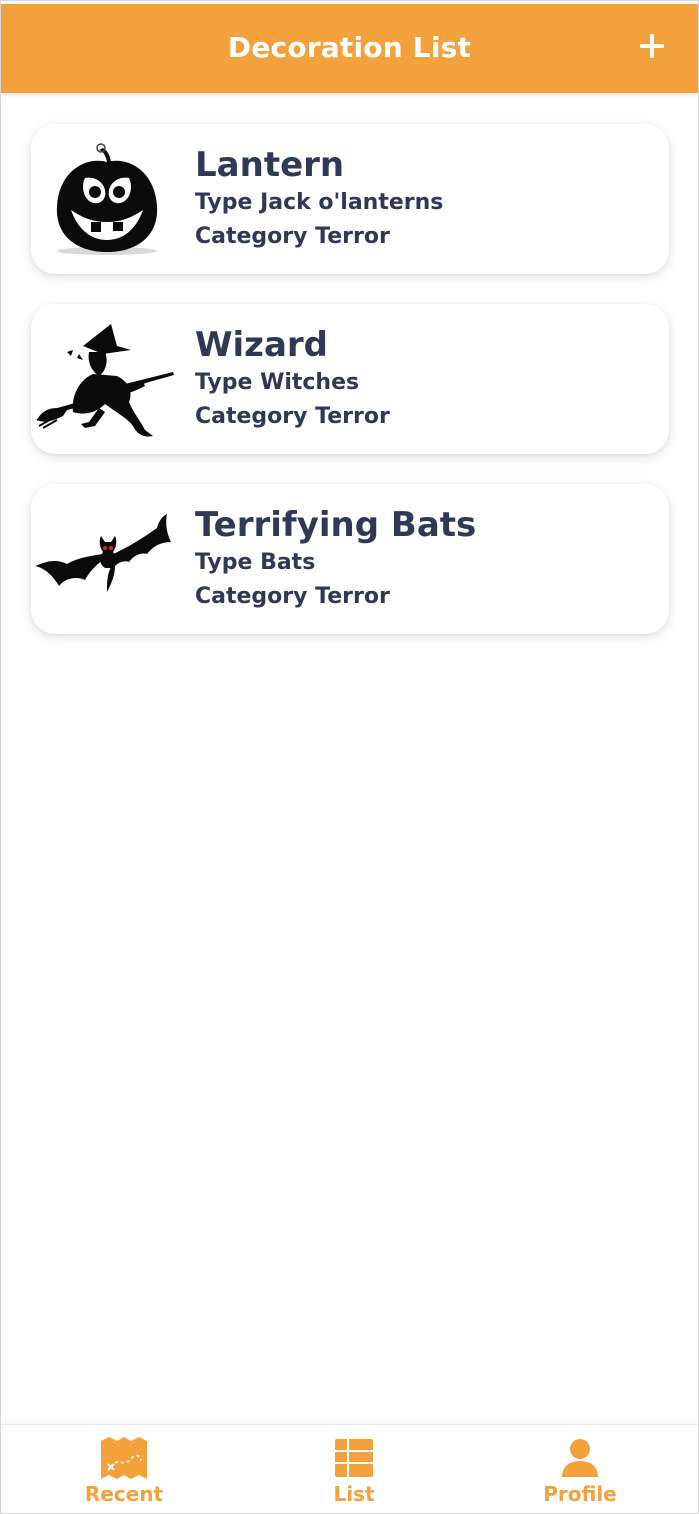 The image size is (699, 1514). Describe the element at coordinates (255, 562) in the screenshot. I see `decoration-type: Type Bats` at that location.